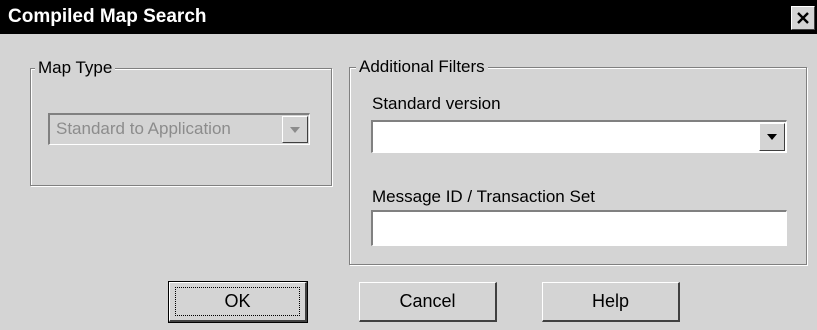 This screenshot has height=330, width=817. I want to click on message-id-field, so click(579, 228).